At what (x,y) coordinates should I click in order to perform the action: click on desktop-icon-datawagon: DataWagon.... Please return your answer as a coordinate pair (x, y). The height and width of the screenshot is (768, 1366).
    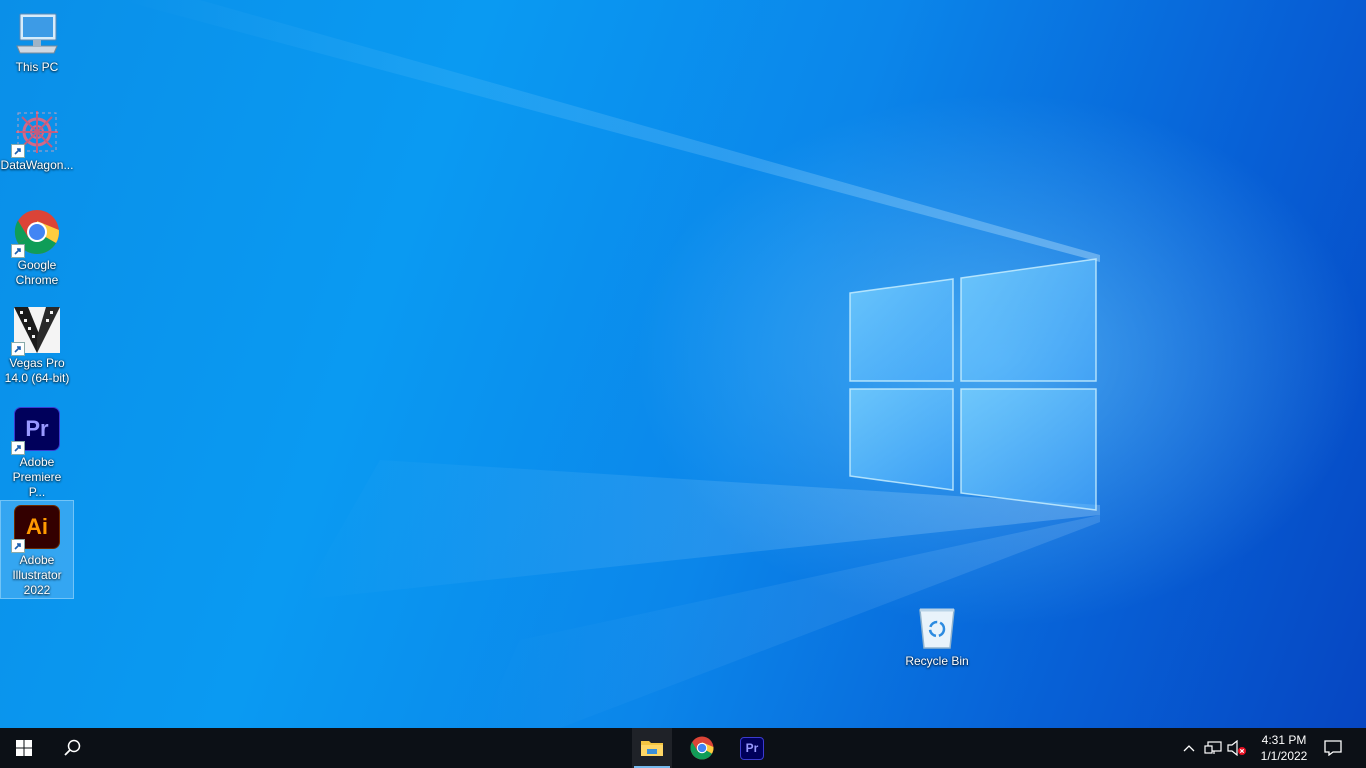
    Looking at the image, I should click on (37, 139).